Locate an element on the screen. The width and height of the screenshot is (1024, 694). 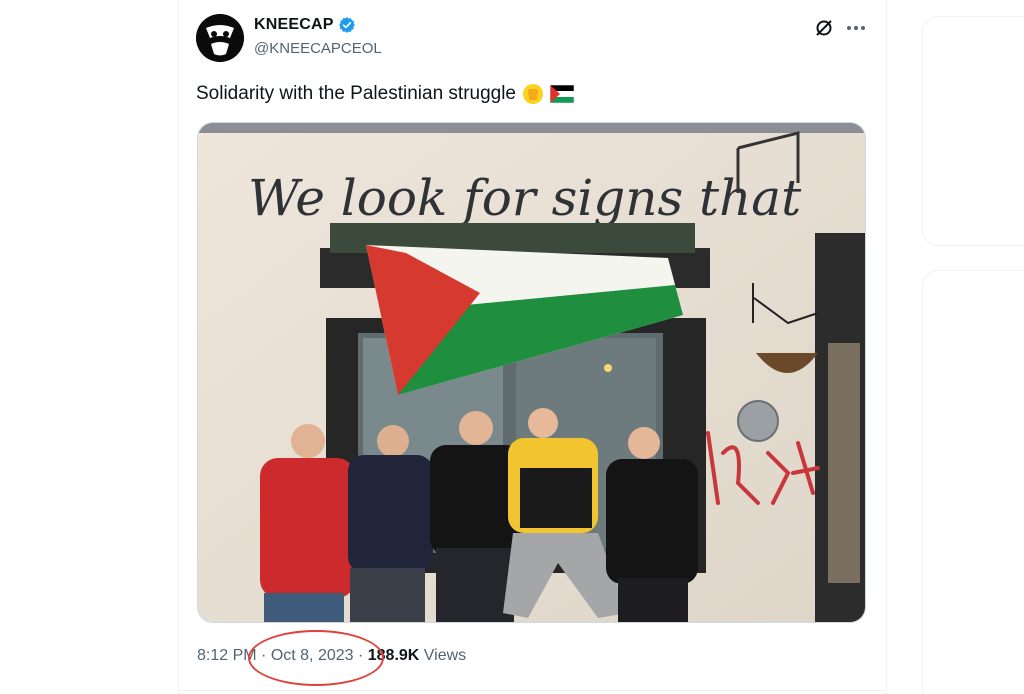
more-options-button is located at coordinates (856, 28).